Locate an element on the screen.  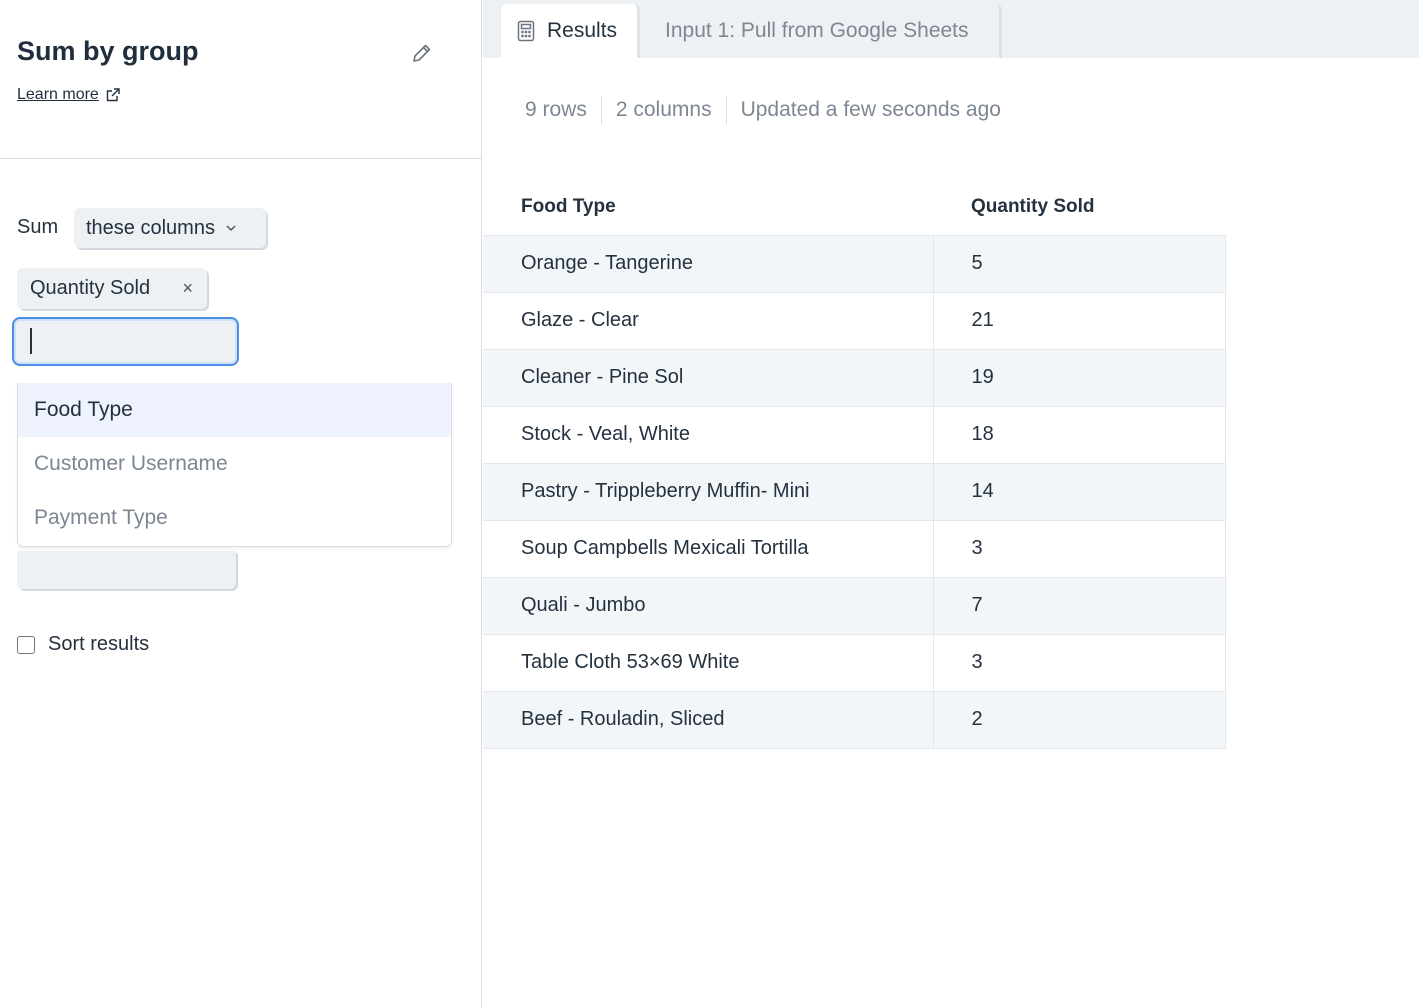
sort-results-checkbox is located at coordinates (26, 644).